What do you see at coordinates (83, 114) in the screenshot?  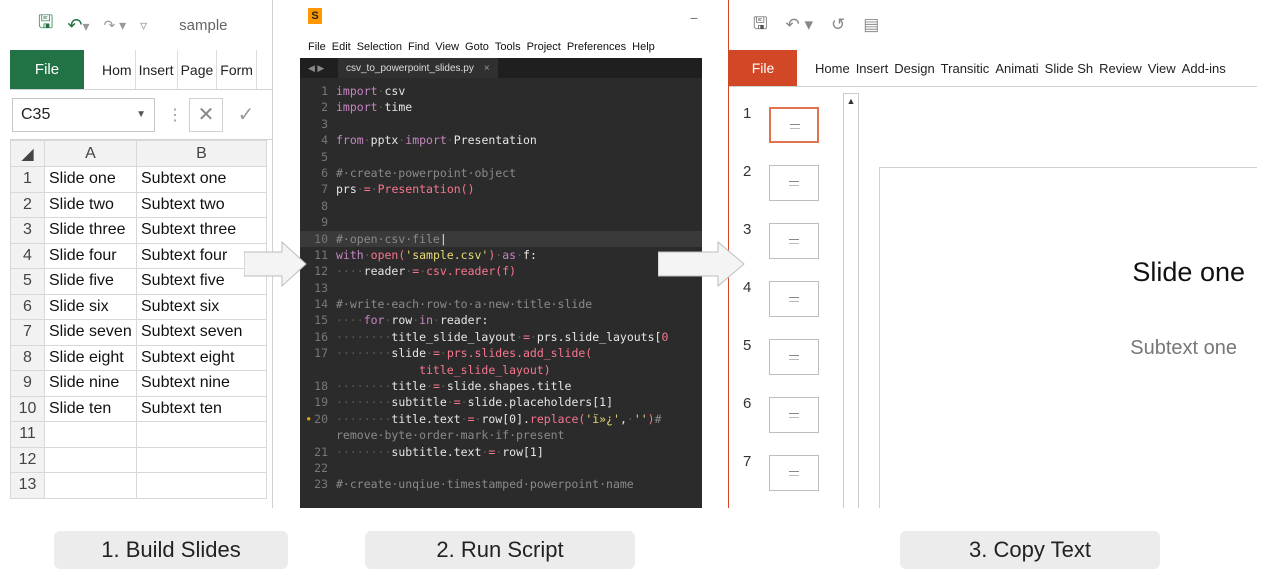 I see `name-box: C35 ▼` at bounding box center [83, 114].